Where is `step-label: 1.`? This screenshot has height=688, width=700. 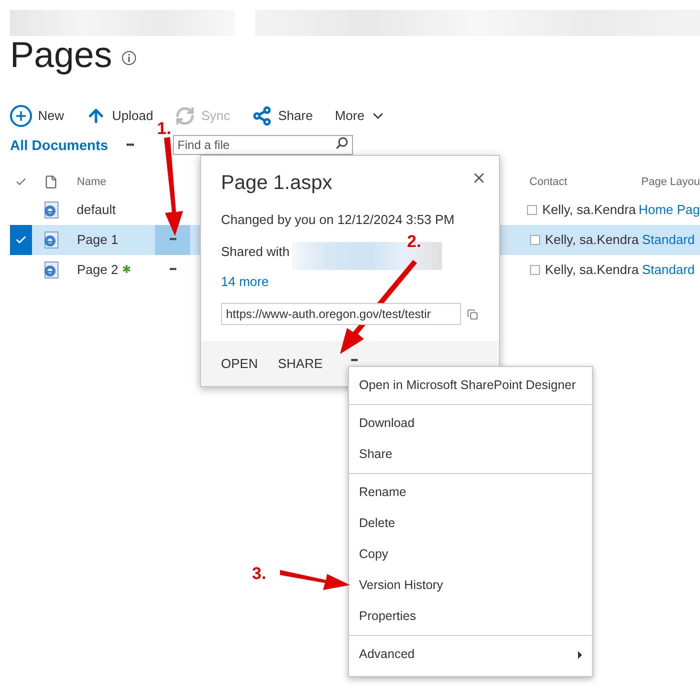
step-label: 1. is located at coordinates (164, 129).